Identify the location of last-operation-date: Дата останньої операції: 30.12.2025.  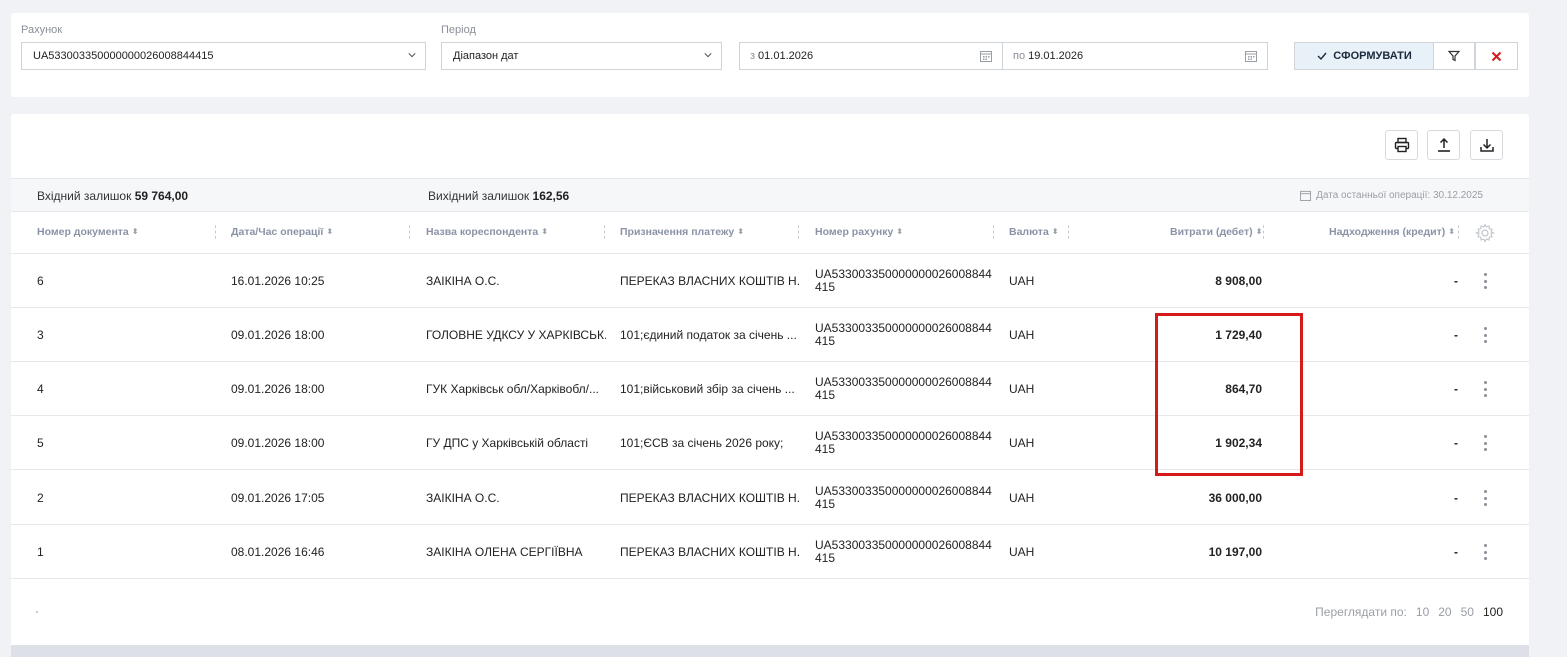
(1391, 195).